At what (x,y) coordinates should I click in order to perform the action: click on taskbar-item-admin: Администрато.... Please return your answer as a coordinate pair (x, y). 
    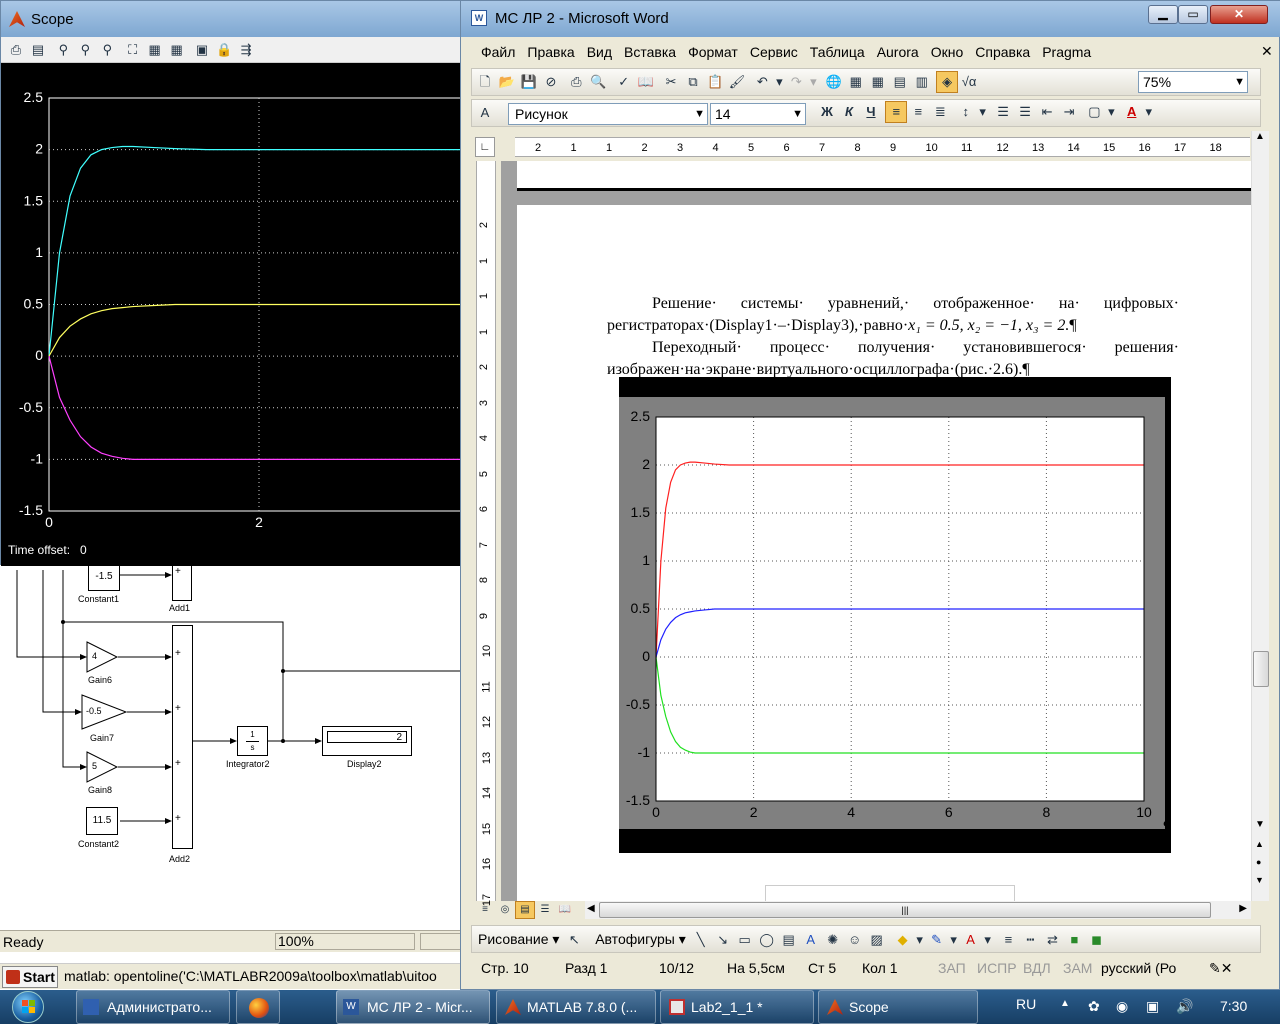
    Looking at the image, I should click on (153, 1007).